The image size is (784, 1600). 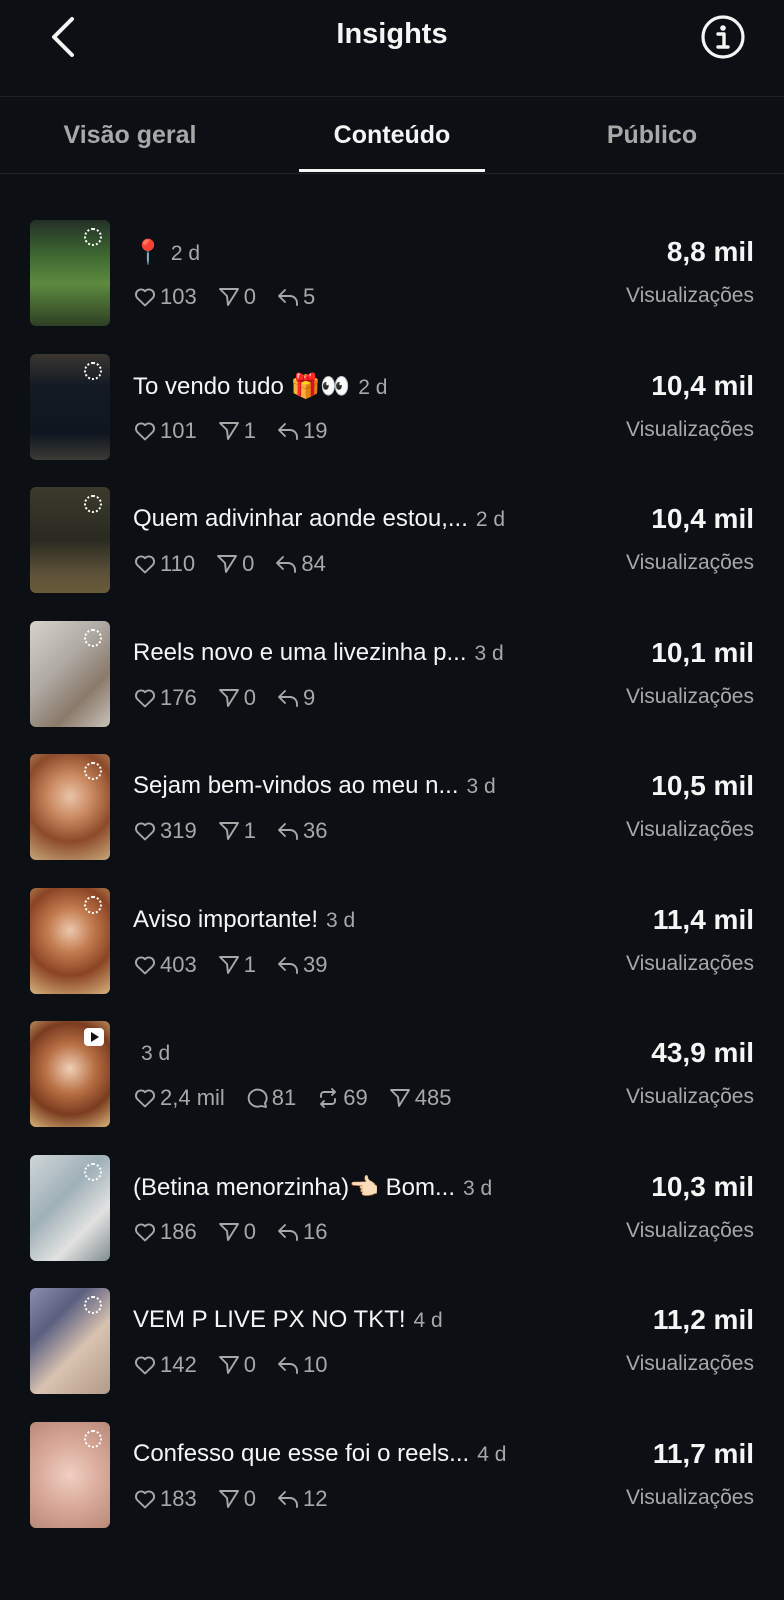 I want to click on post-caption-line: 3 d, so click(x=348, y=1053).